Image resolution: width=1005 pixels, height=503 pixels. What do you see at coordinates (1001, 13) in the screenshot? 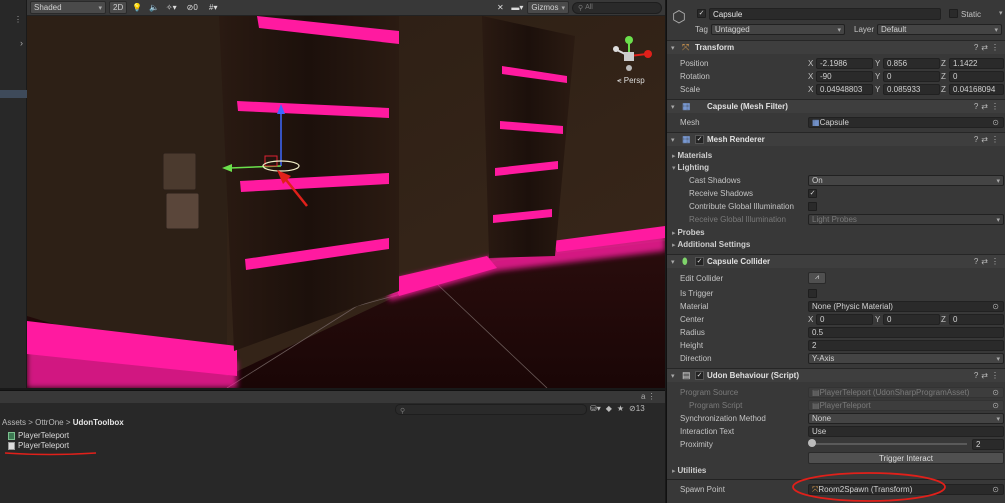
I see `static-dropdown-icon: ▾` at bounding box center [1001, 13].